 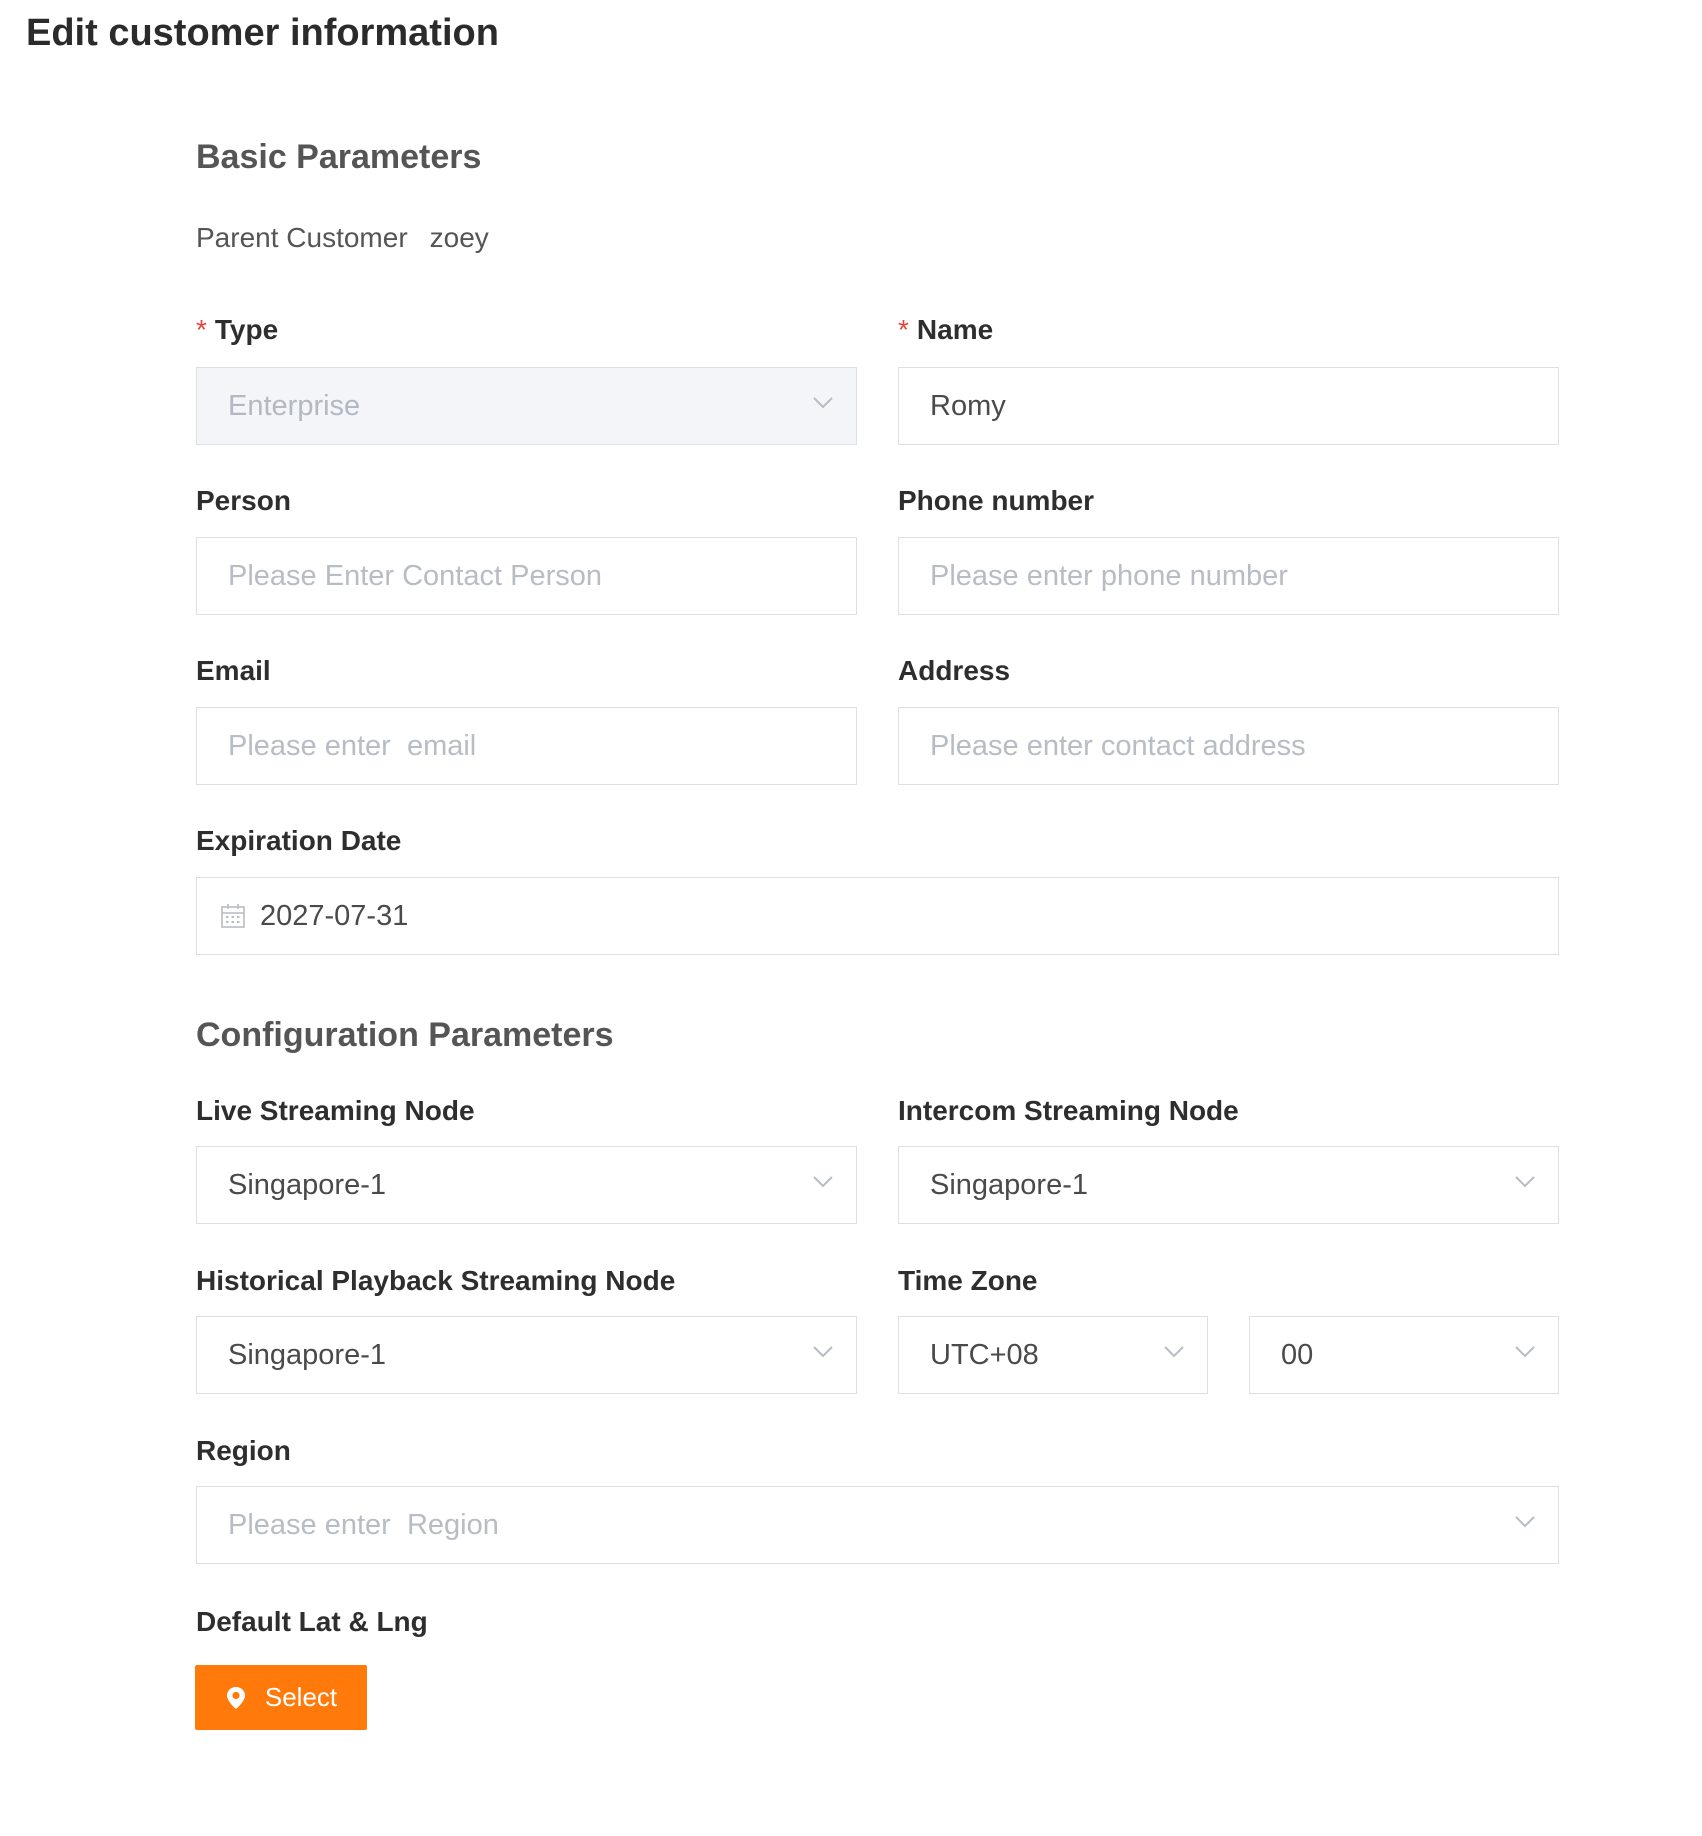 I want to click on select-location-button: Select, so click(x=281, y=1697).